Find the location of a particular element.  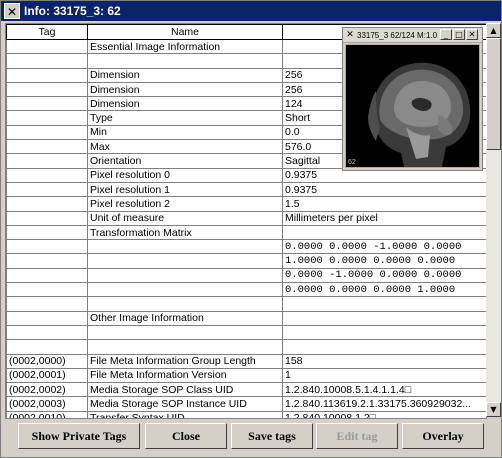

scroll-up-button: ▲ is located at coordinates (493, 30).